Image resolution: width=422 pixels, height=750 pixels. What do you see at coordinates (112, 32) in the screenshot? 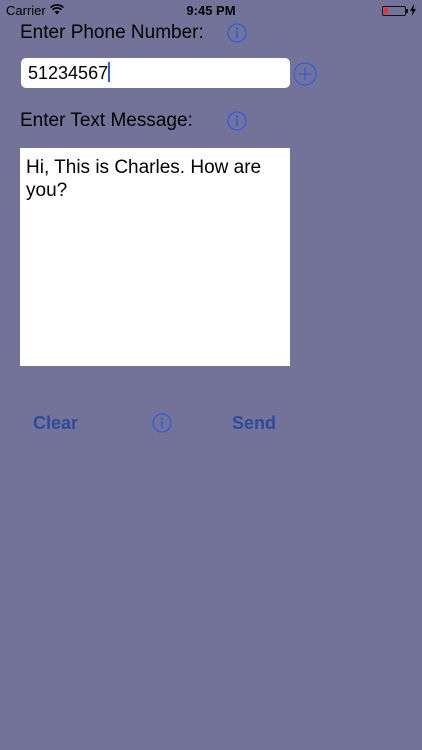
I see `phone-label: Enter Phone Number:` at bounding box center [112, 32].